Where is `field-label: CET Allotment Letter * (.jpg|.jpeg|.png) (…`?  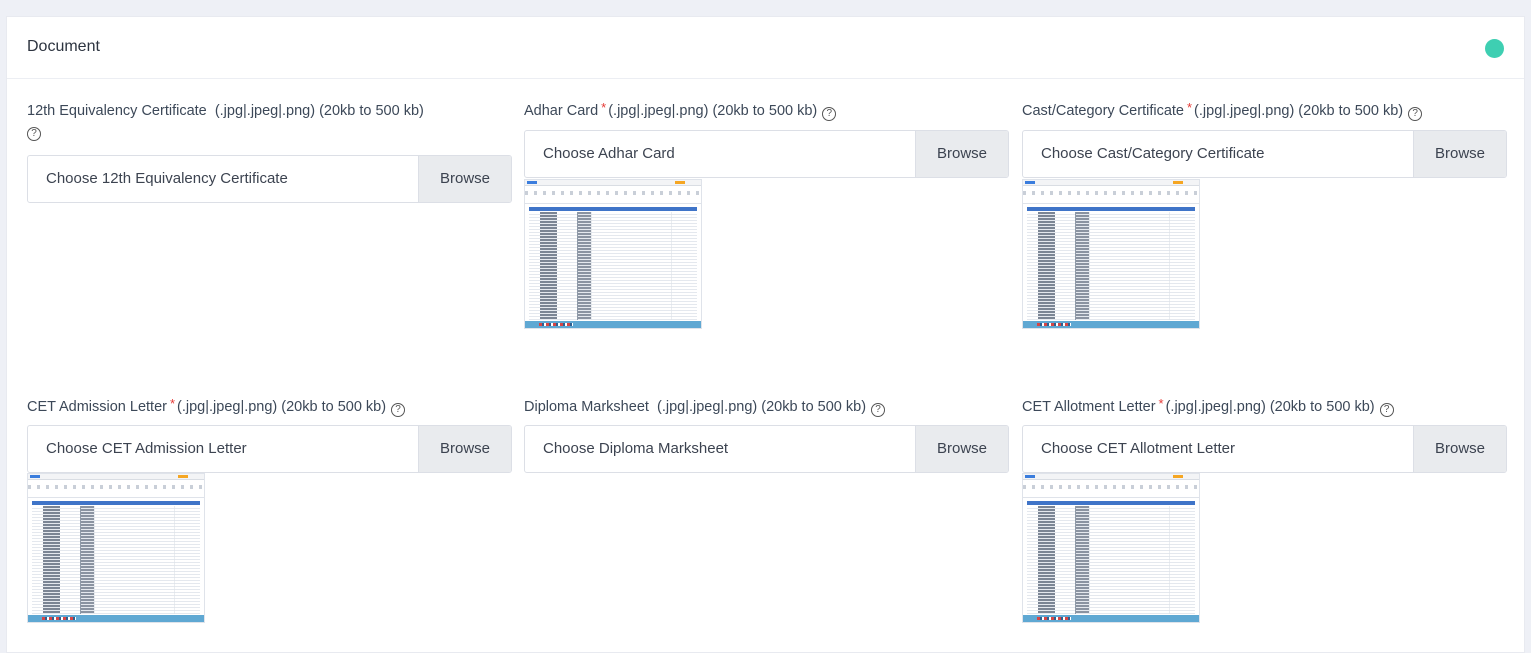
field-label: CET Allotment Letter * (.jpg|.jpeg|.png) (… is located at coordinates (1264, 406).